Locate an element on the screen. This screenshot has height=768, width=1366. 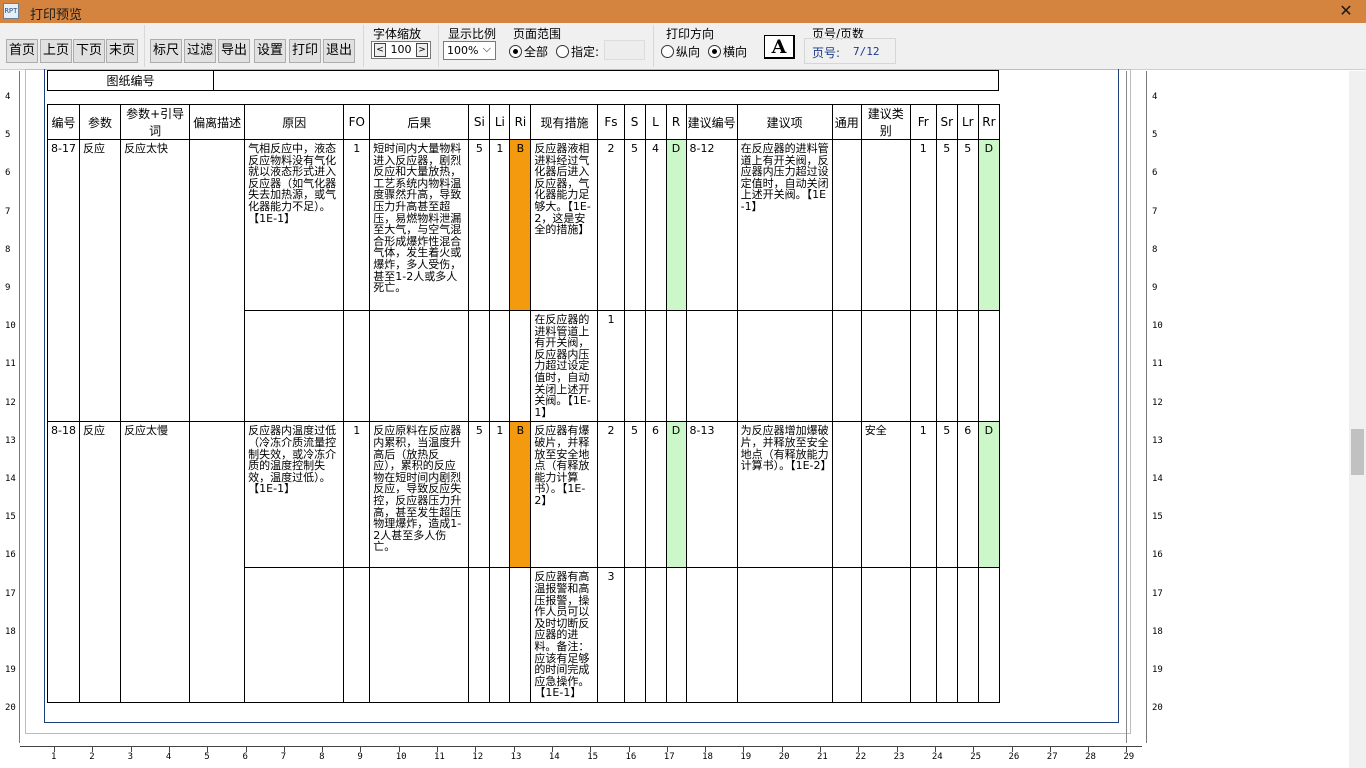
record-suggestion is located at coordinates (784, 635).